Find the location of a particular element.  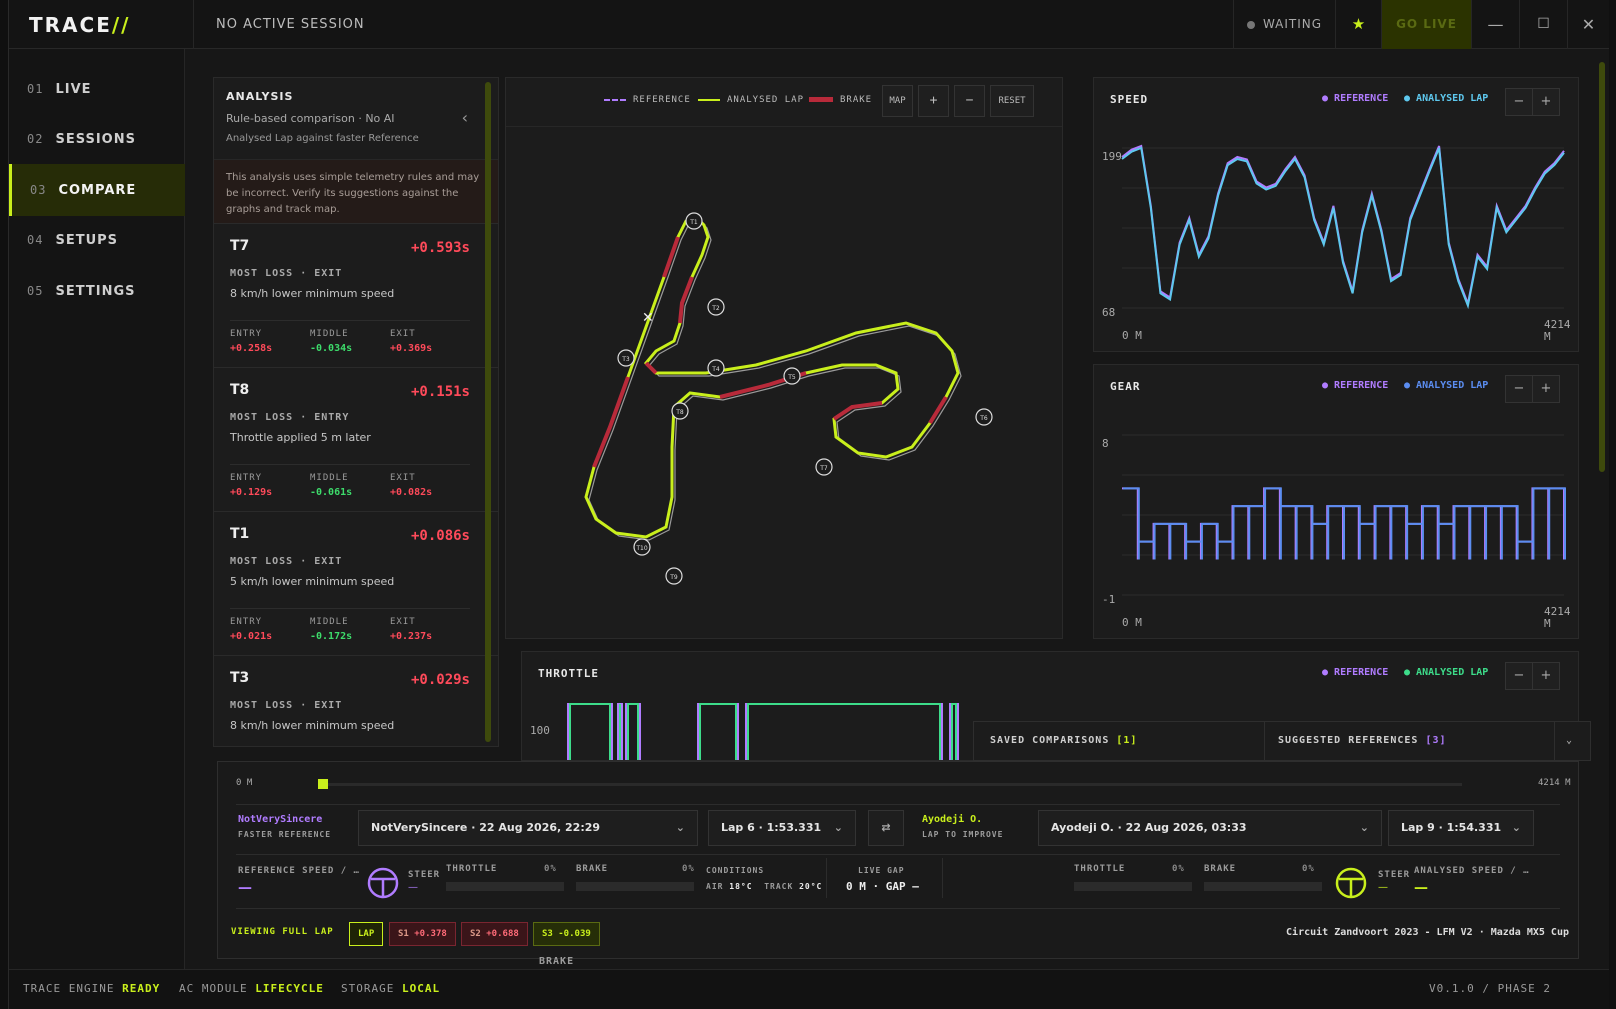

turn-description: 8 km/h lower minimum speed is located at coordinates (312, 725).